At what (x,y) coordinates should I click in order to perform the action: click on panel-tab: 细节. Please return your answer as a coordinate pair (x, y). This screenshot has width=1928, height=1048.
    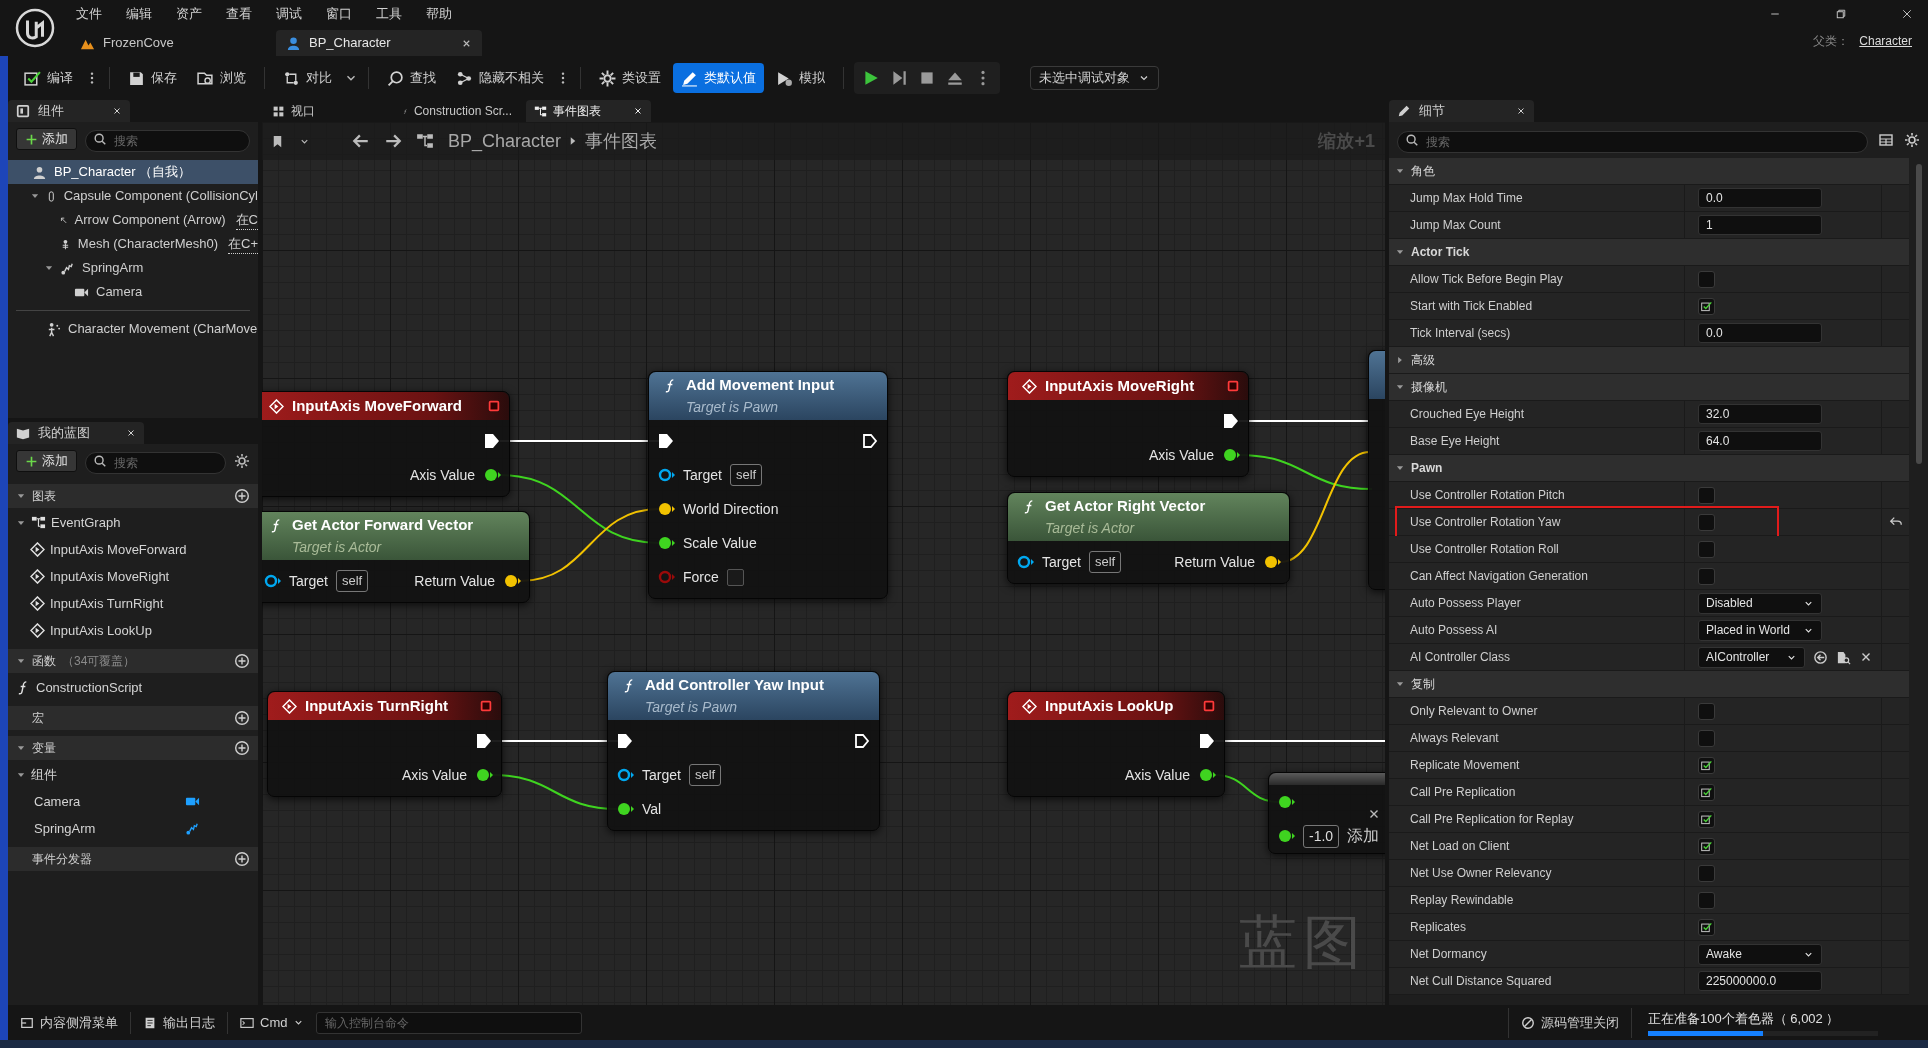
    Looking at the image, I should click on (1461, 111).